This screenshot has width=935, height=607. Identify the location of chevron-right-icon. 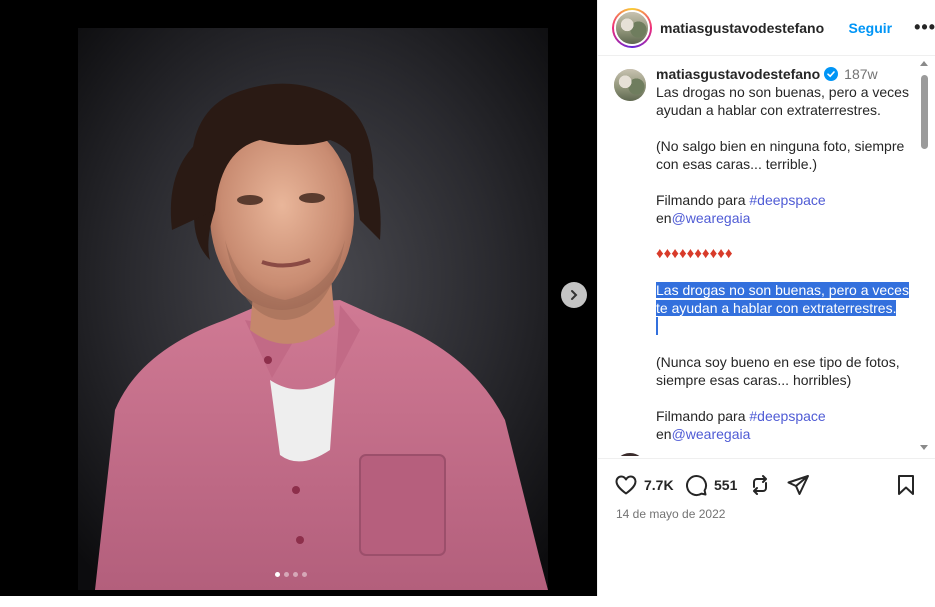
(574, 295).